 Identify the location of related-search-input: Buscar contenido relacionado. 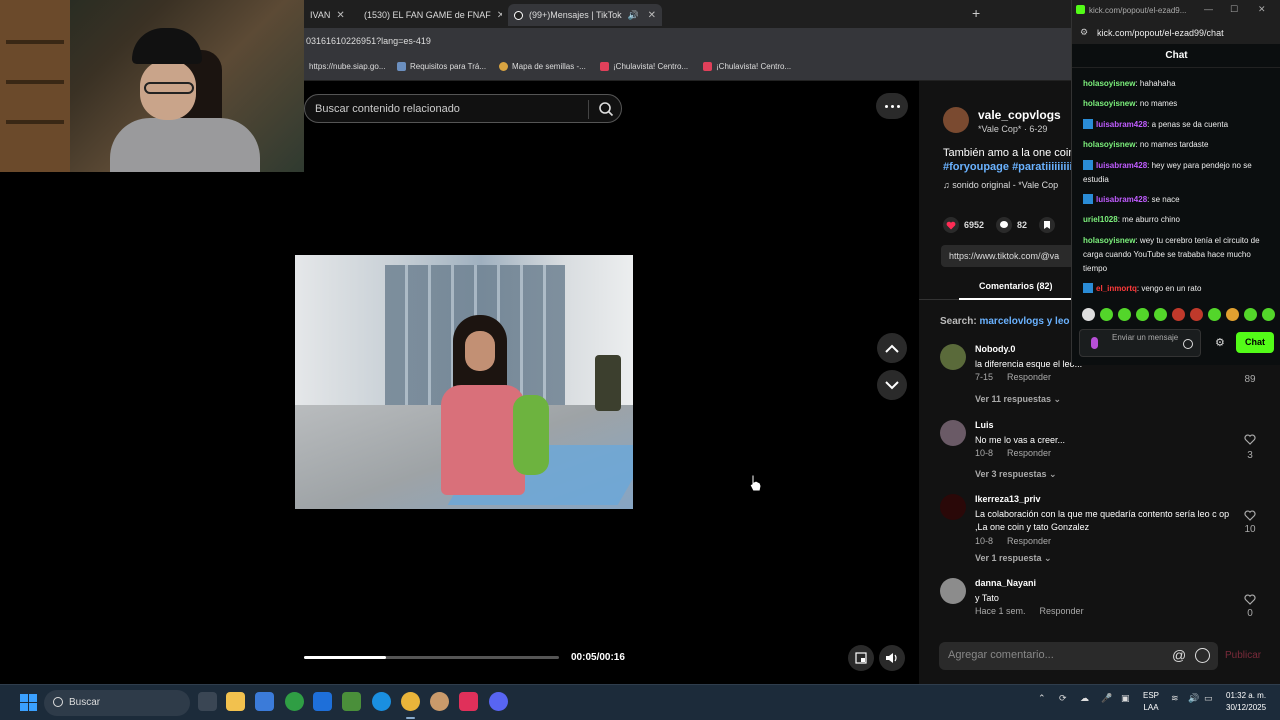
(463, 108).